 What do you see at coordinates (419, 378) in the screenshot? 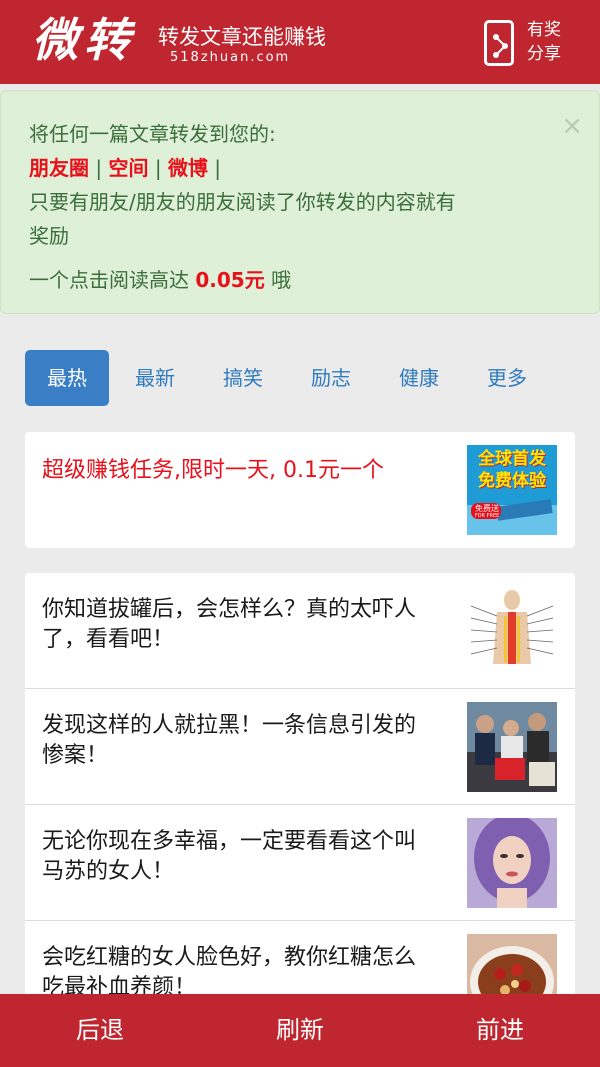
I see `tab-health: 健康` at bounding box center [419, 378].